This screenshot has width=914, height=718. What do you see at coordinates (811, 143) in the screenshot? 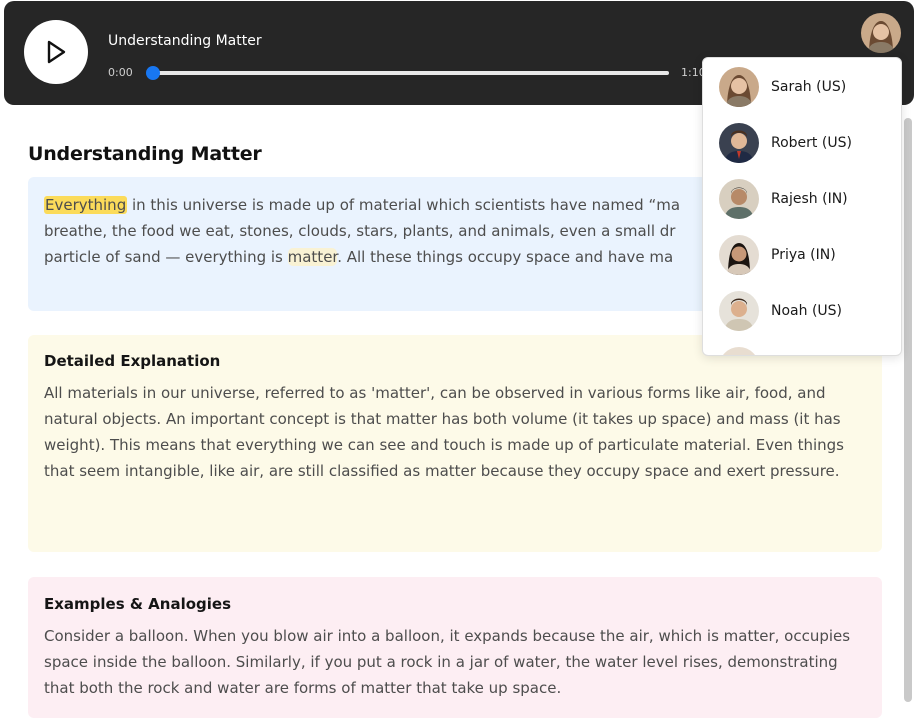
I see `voice-name: Robert (US)` at bounding box center [811, 143].